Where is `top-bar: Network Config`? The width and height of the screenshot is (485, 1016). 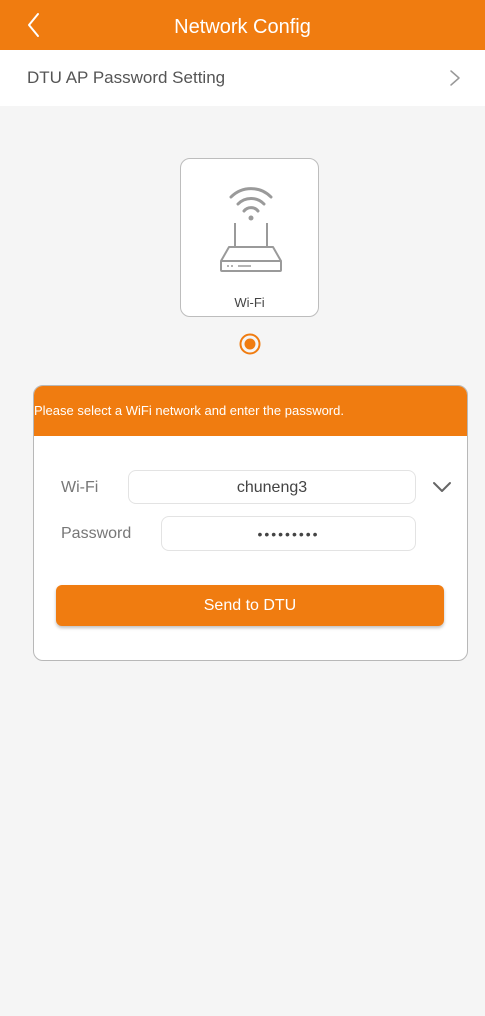 top-bar: Network Config is located at coordinates (242, 25).